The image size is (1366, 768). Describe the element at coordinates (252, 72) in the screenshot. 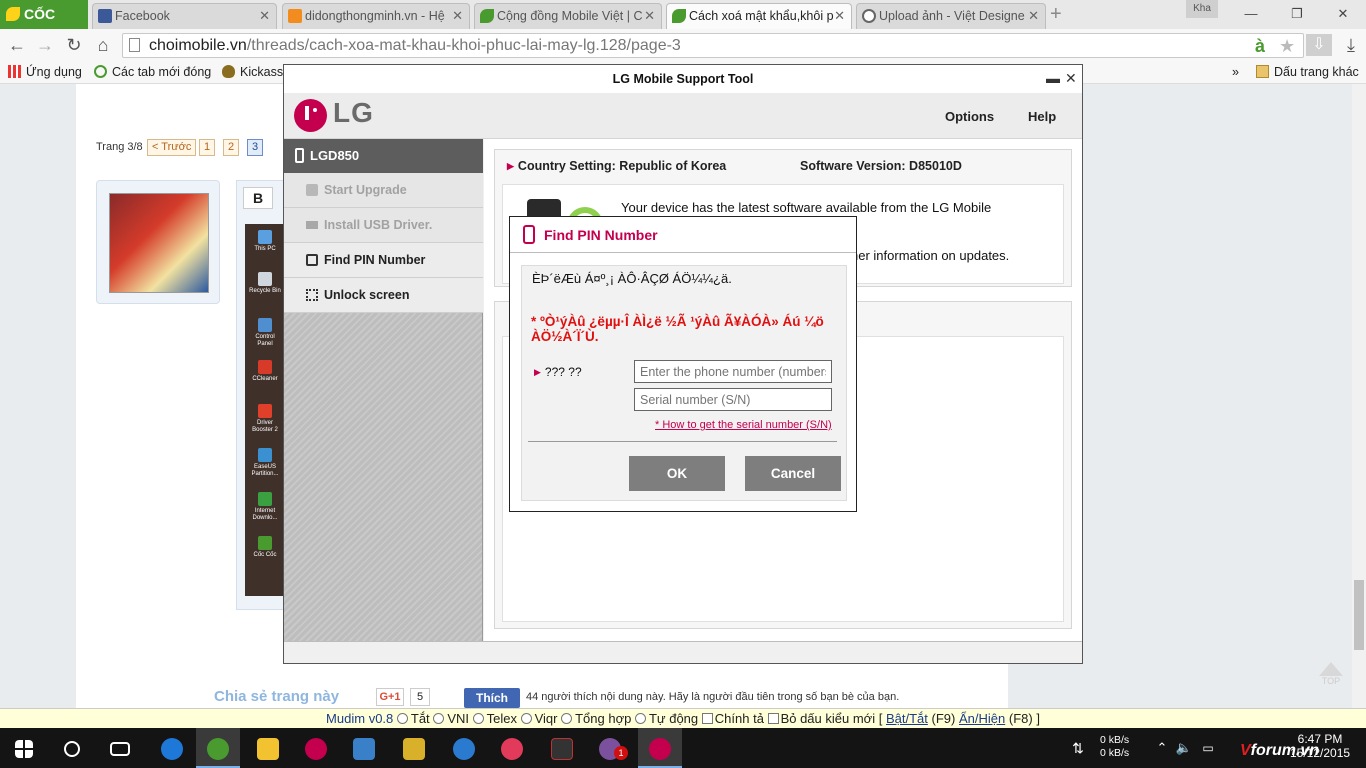

I see `bookmark-kickass: Kickass` at that location.